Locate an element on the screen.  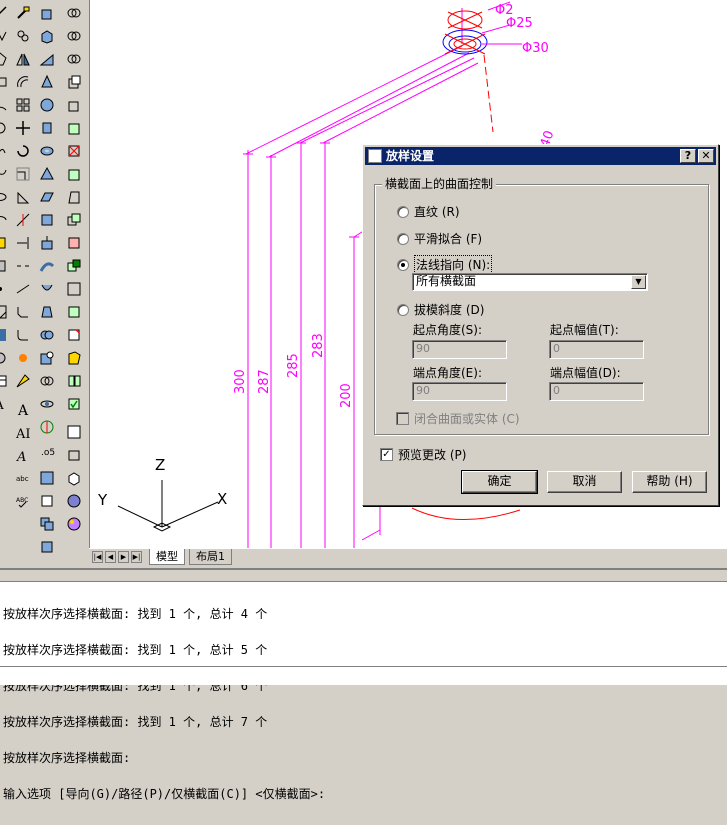
sweep-button is located at coordinates (47, 266).